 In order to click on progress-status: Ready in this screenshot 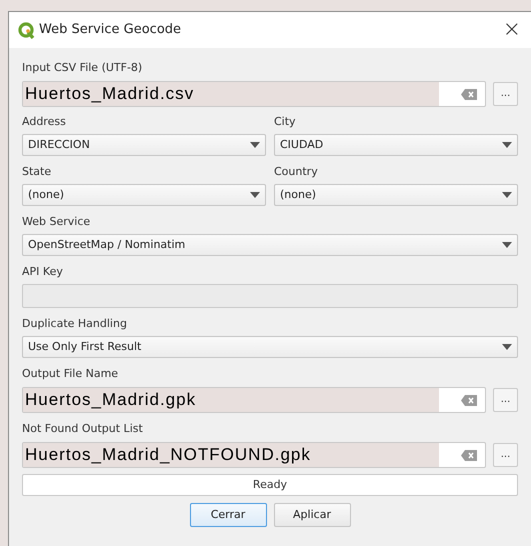, I will do `click(270, 484)`.